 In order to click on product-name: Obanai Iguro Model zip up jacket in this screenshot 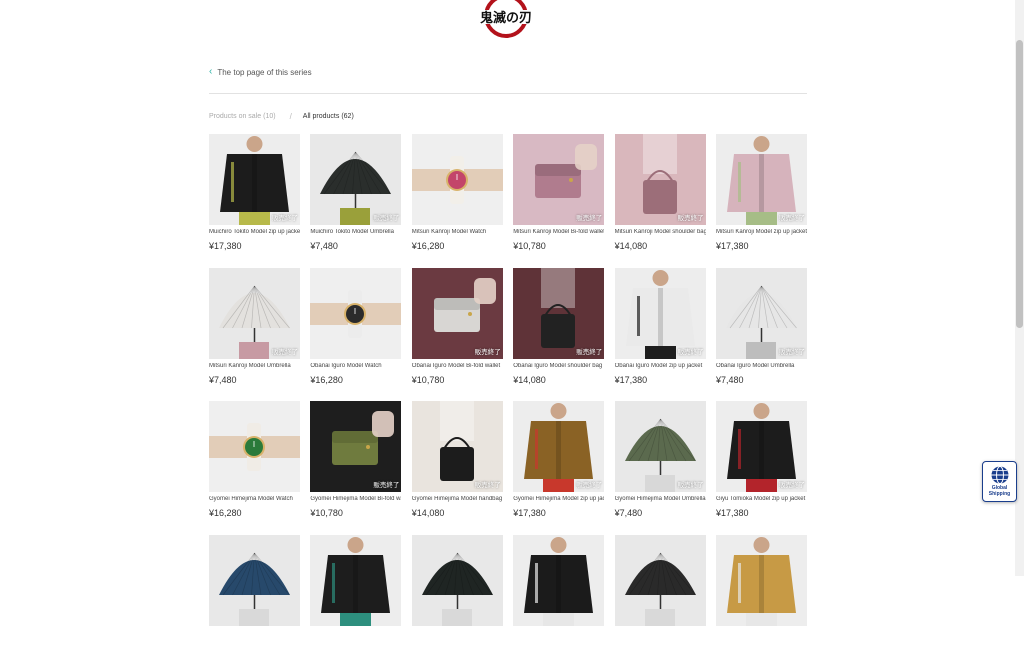, I will do `click(660, 366)`.